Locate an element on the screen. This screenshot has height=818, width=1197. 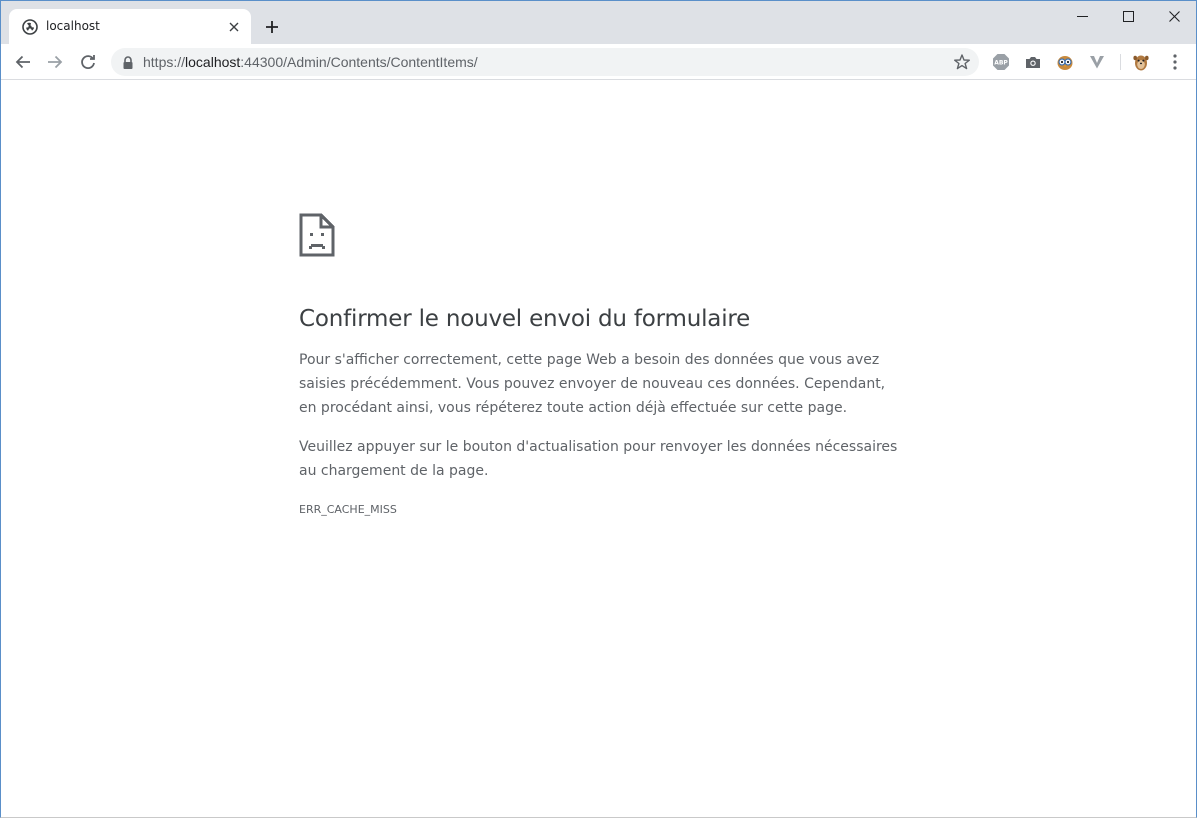
toolbar-divider is located at coordinates (1120, 62).